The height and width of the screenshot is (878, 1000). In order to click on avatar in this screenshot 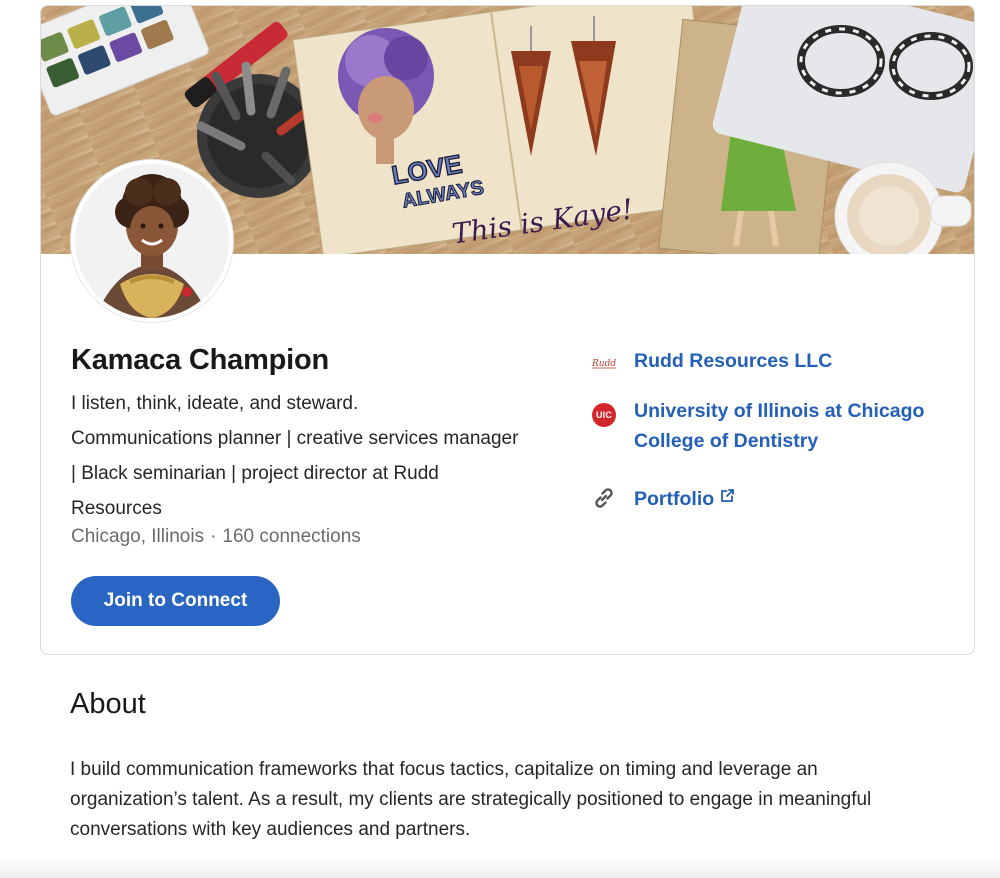, I will do `click(152, 241)`.